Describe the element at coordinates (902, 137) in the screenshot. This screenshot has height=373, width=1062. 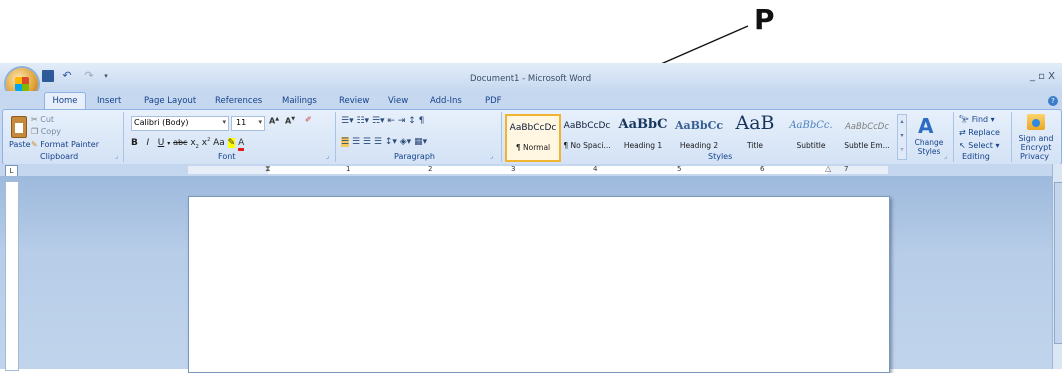
I see `styles-scroll: ▴ ▾ ▿` at that location.